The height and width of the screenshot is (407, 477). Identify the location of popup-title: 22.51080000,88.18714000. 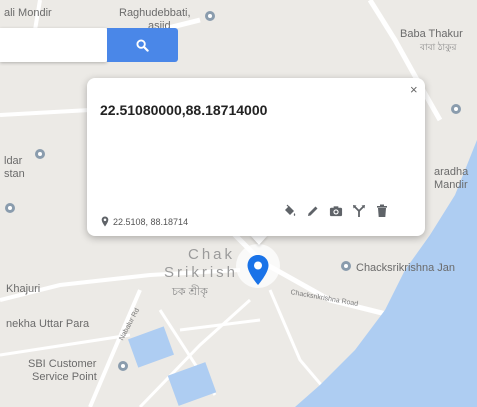
(184, 110).